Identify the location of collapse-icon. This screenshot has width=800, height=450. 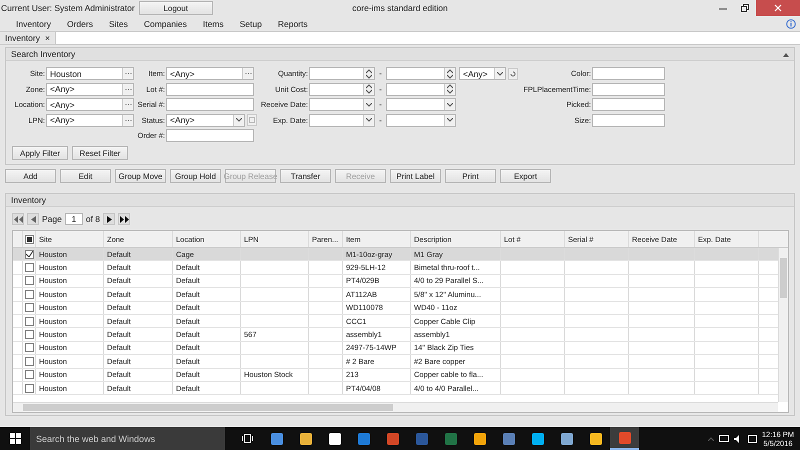
(786, 55).